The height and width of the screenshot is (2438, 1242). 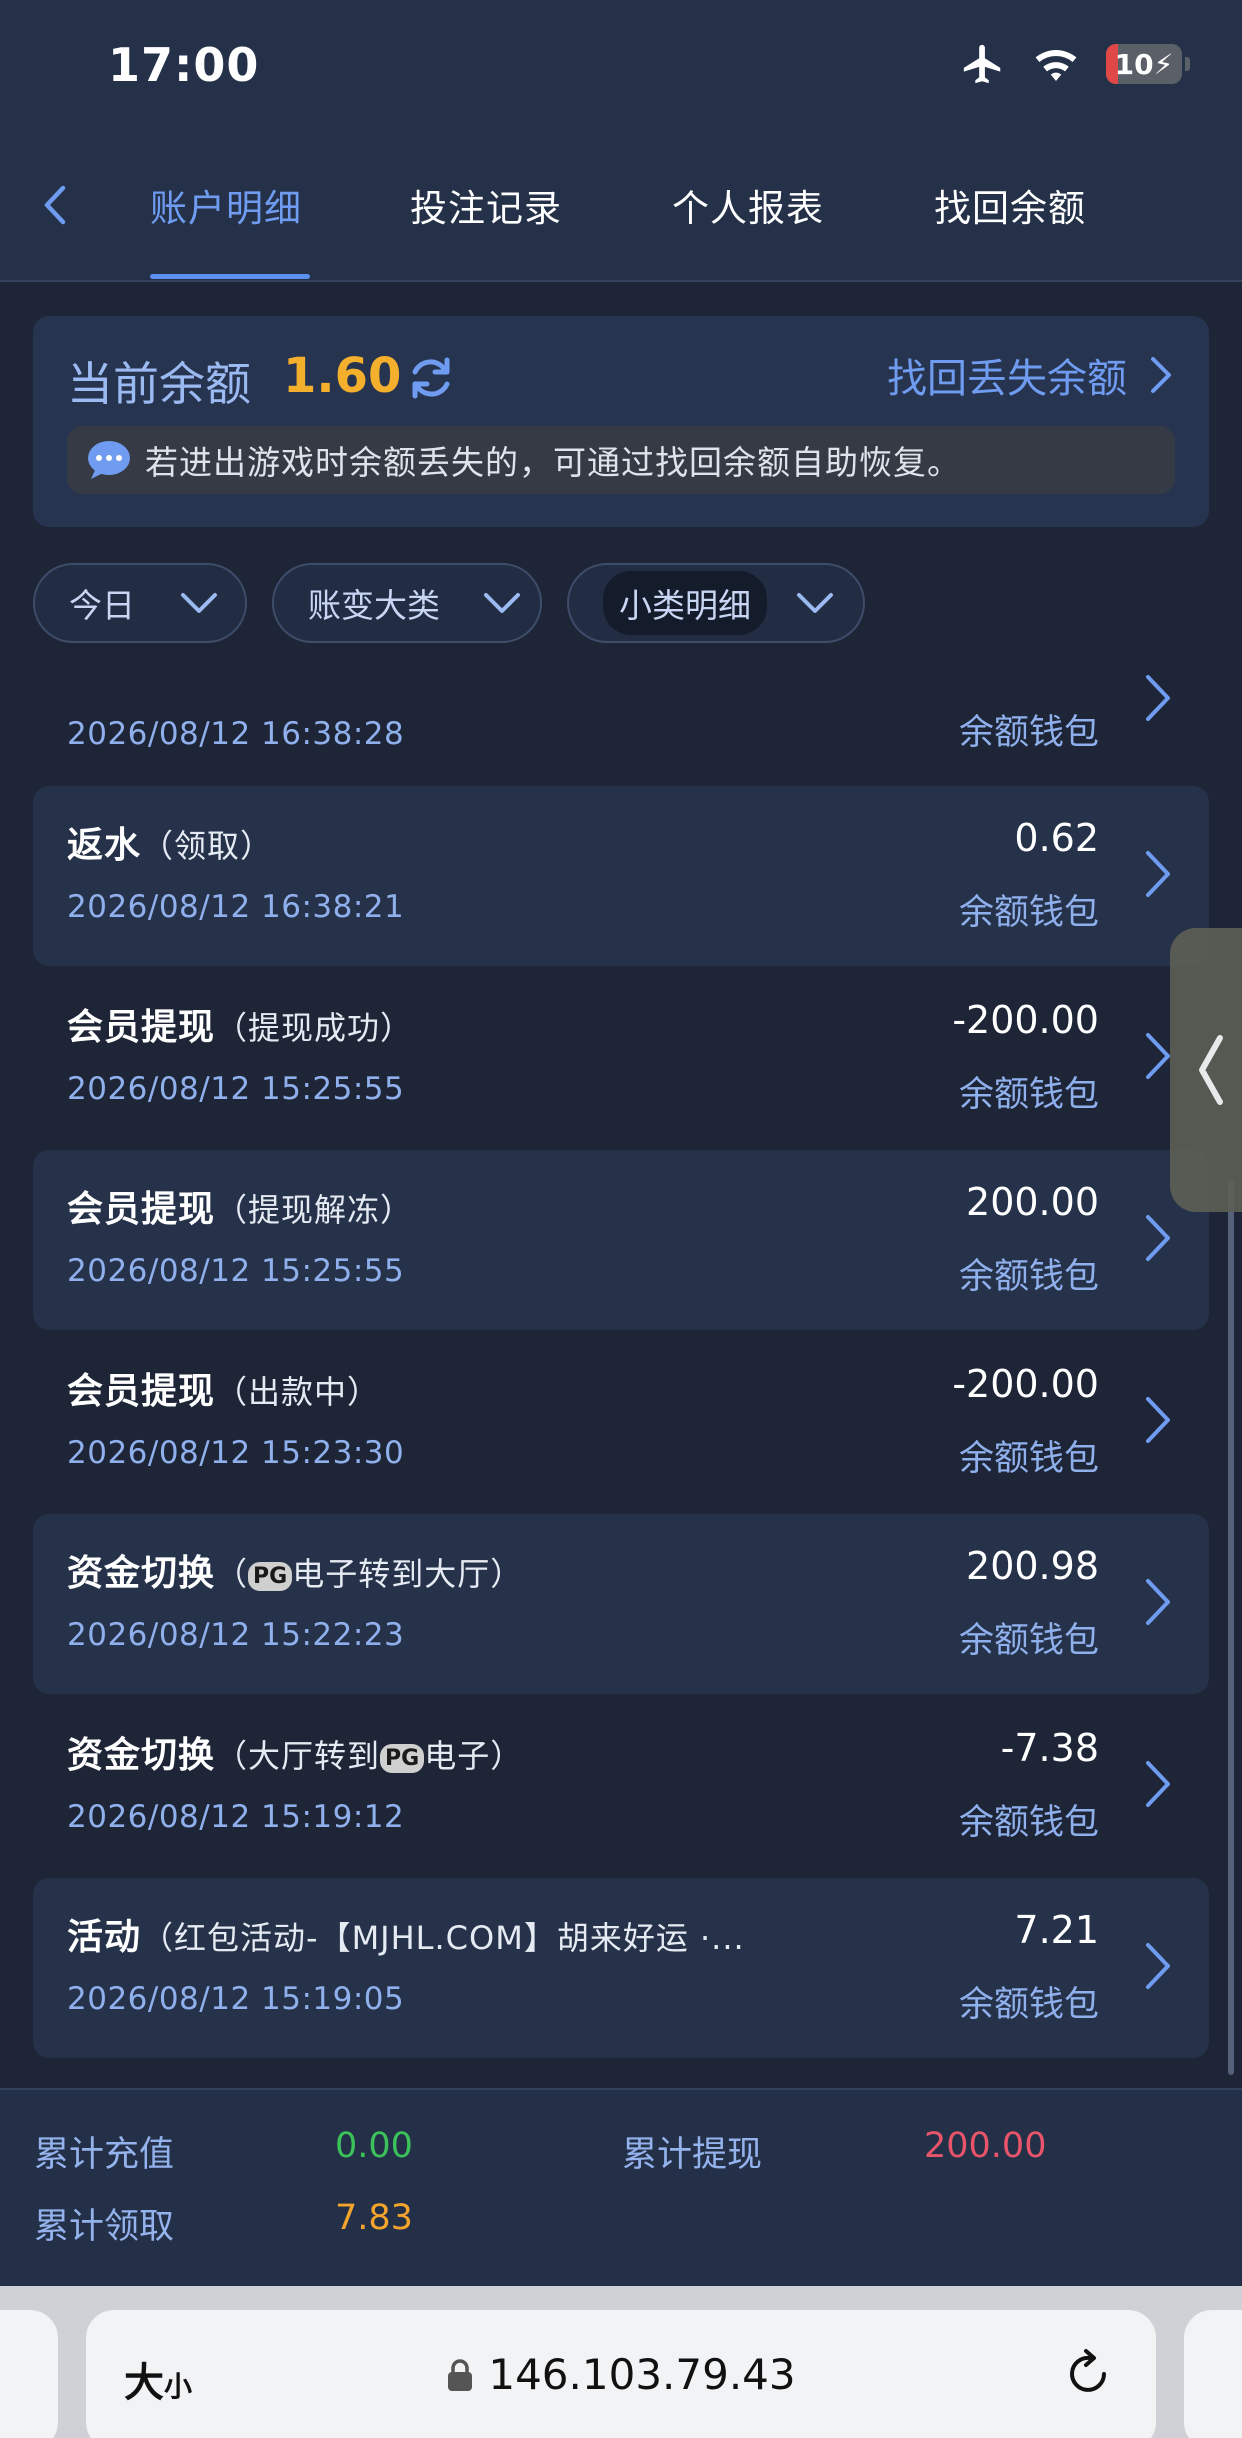 I want to click on record-title: 返水（领取）, so click(x=170, y=845).